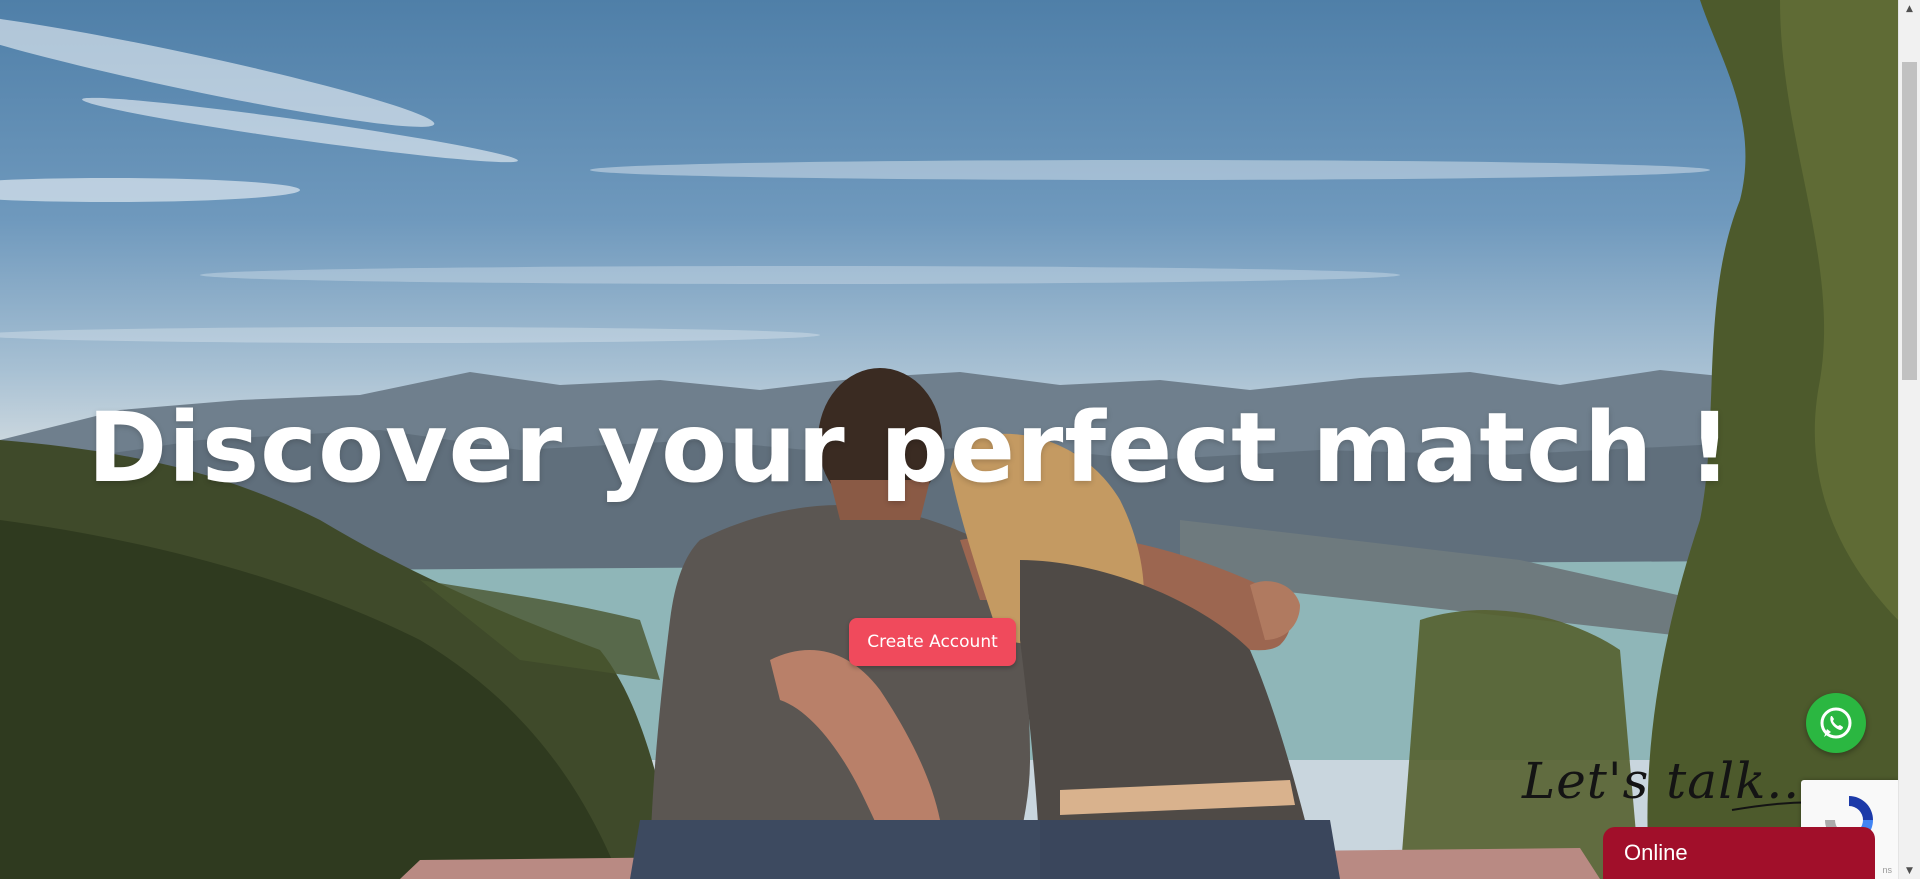 The image size is (1920, 879). Describe the element at coordinates (1909, 8) in the screenshot. I see `scroll-up-arrow-icon: ▲` at that location.